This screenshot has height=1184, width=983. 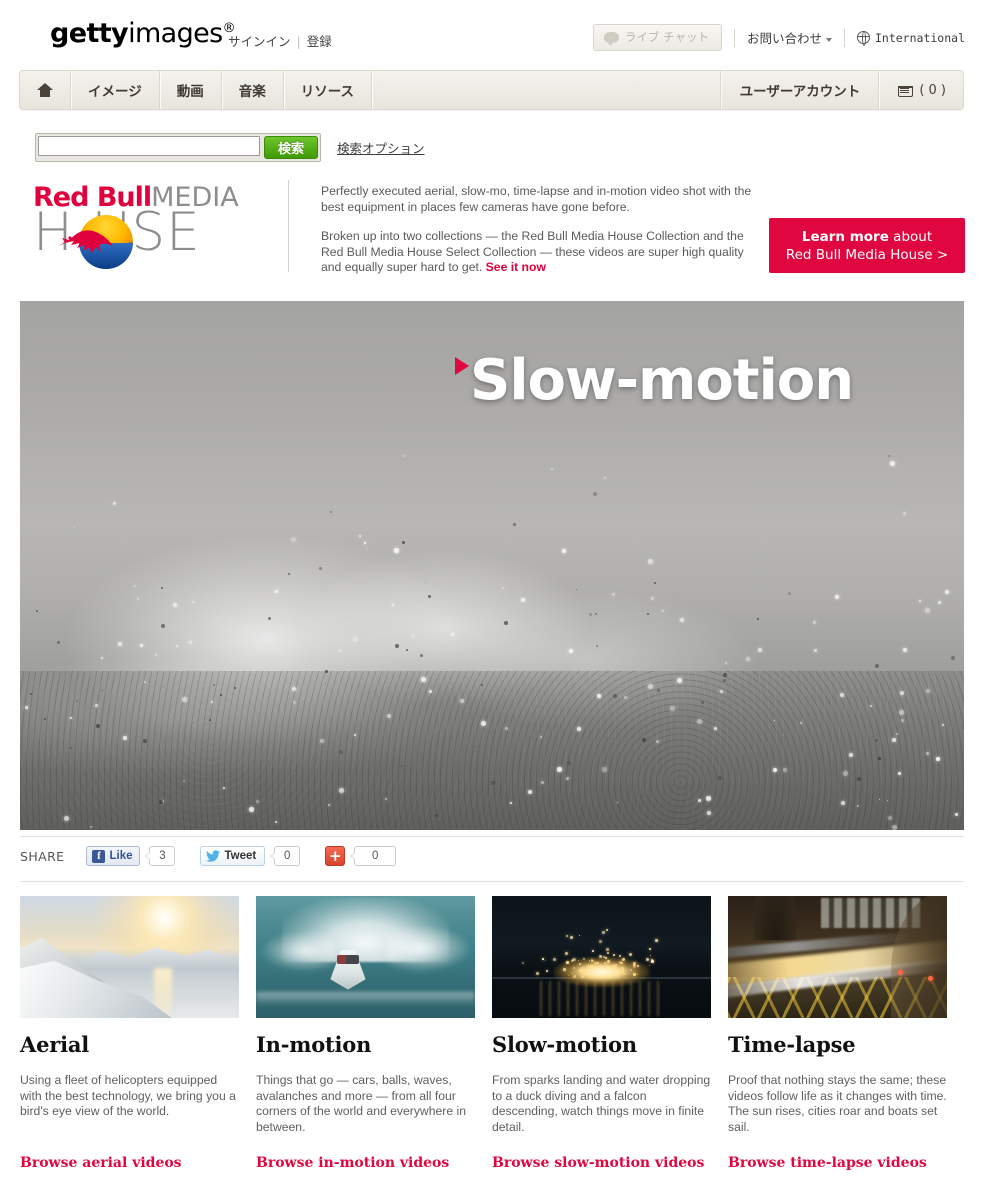 I want to click on logo-light-text: images, so click(x=175, y=33).